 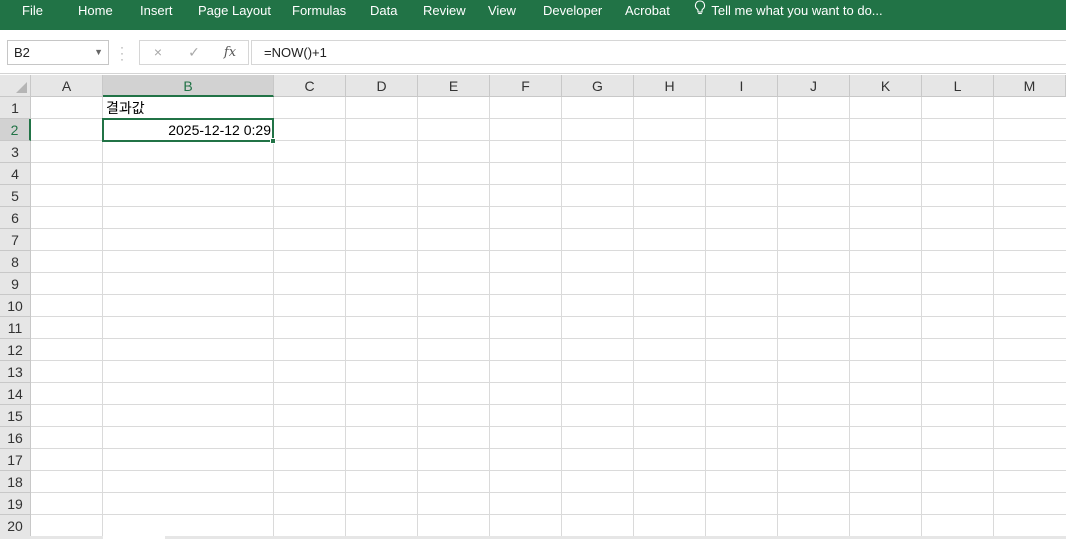 What do you see at coordinates (134, 537) in the screenshot?
I see `sheet-tab-active` at bounding box center [134, 537].